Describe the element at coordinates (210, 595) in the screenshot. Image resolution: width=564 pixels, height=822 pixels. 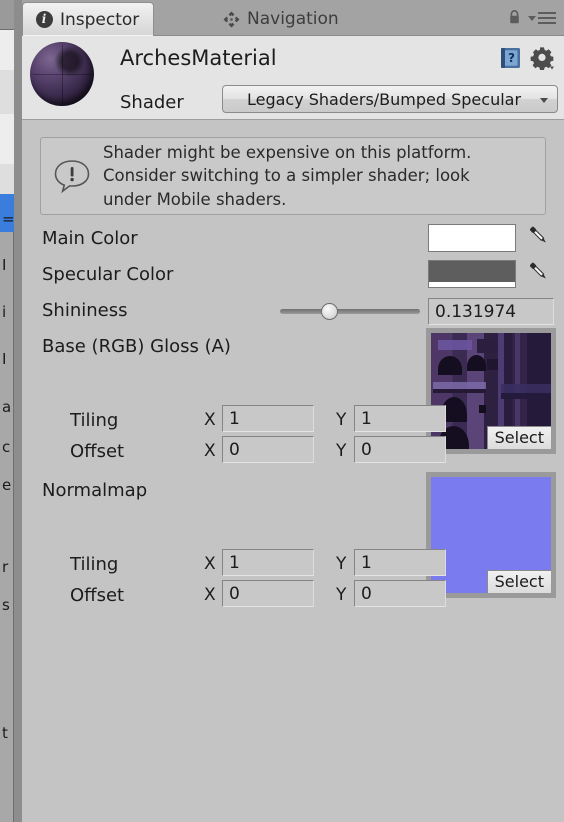
I see `normalmap-offset-x-label: X` at that location.